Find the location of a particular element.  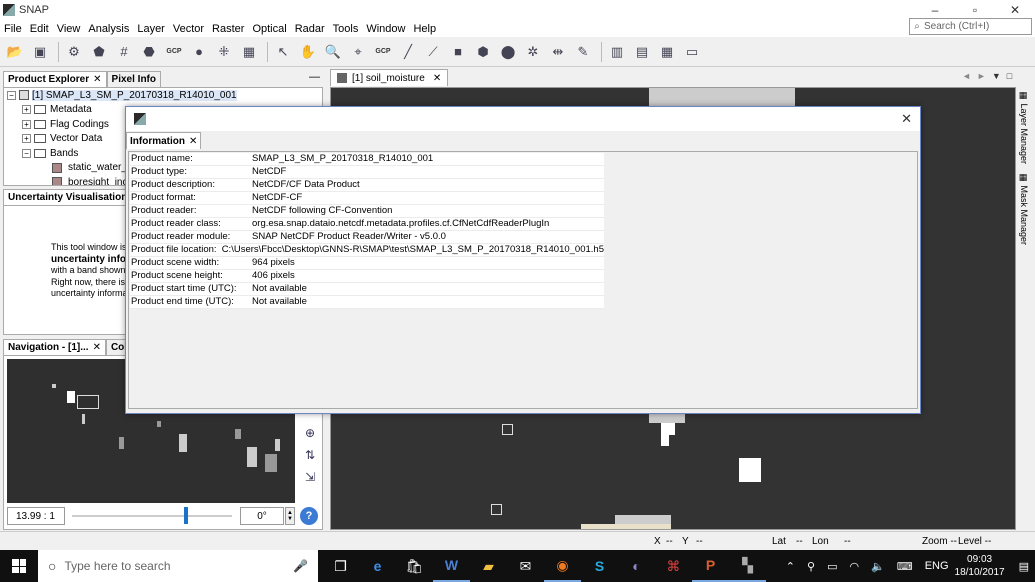

gcp-tool-icon: GCP is located at coordinates (174, 52).